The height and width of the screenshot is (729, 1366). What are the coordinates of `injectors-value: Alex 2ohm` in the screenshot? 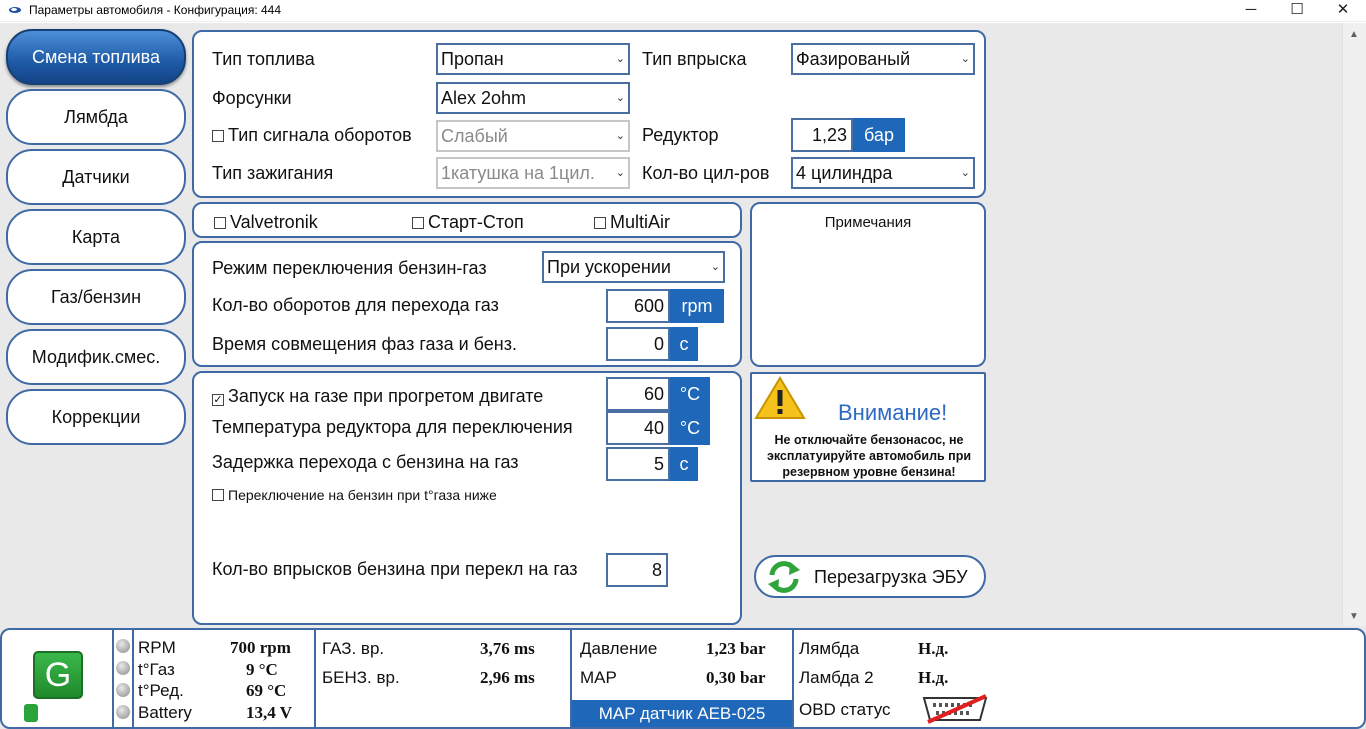 It's located at (484, 98).